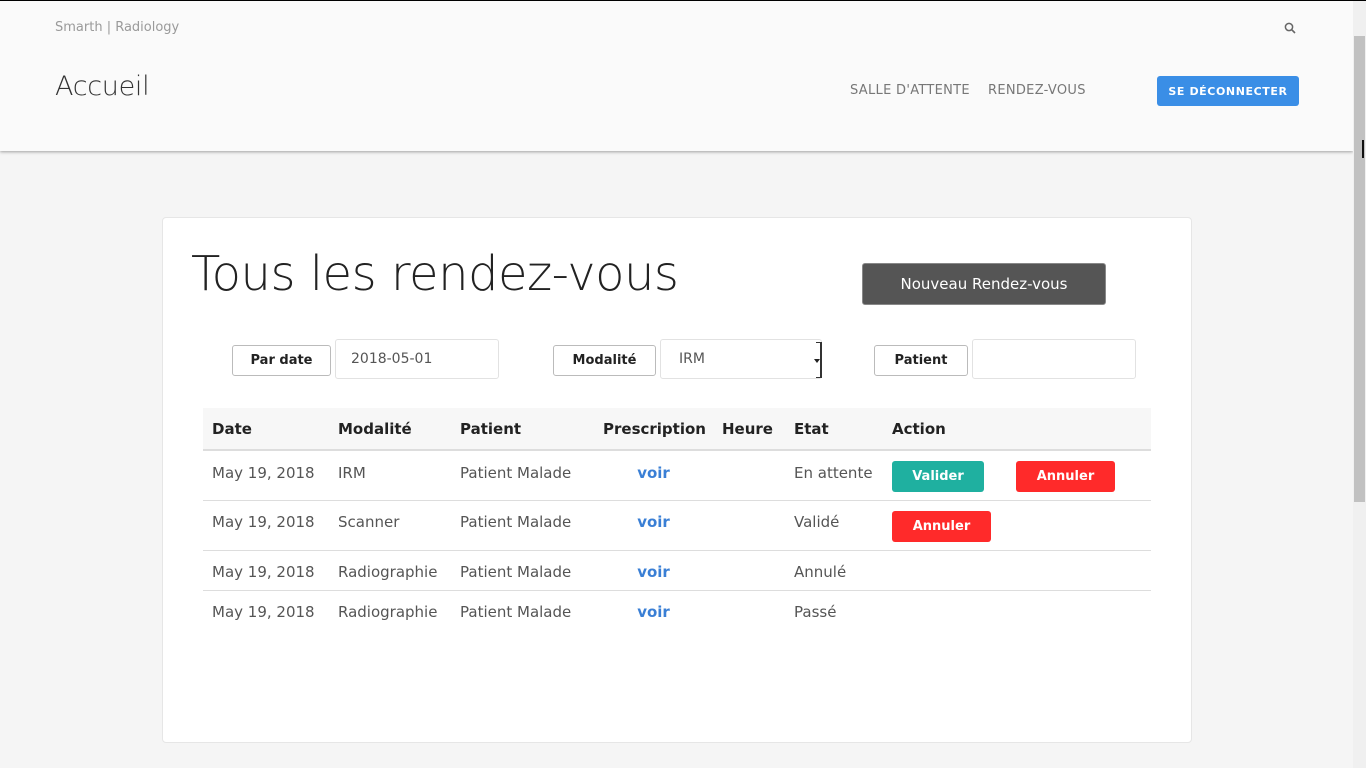  Describe the element at coordinates (834, 429) in the screenshot. I see `column-header: Etat` at that location.